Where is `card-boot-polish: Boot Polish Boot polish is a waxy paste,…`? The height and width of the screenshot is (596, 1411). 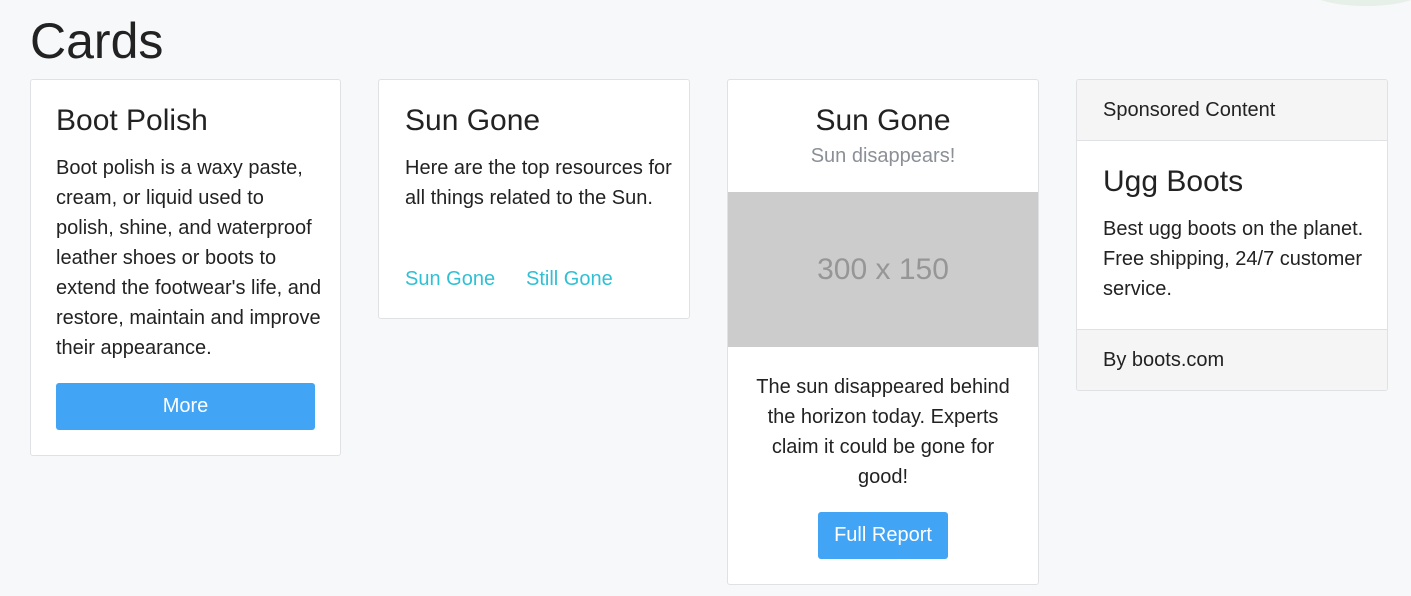
card-boot-polish: Boot Polish Boot polish is a waxy paste,… is located at coordinates (185, 267).